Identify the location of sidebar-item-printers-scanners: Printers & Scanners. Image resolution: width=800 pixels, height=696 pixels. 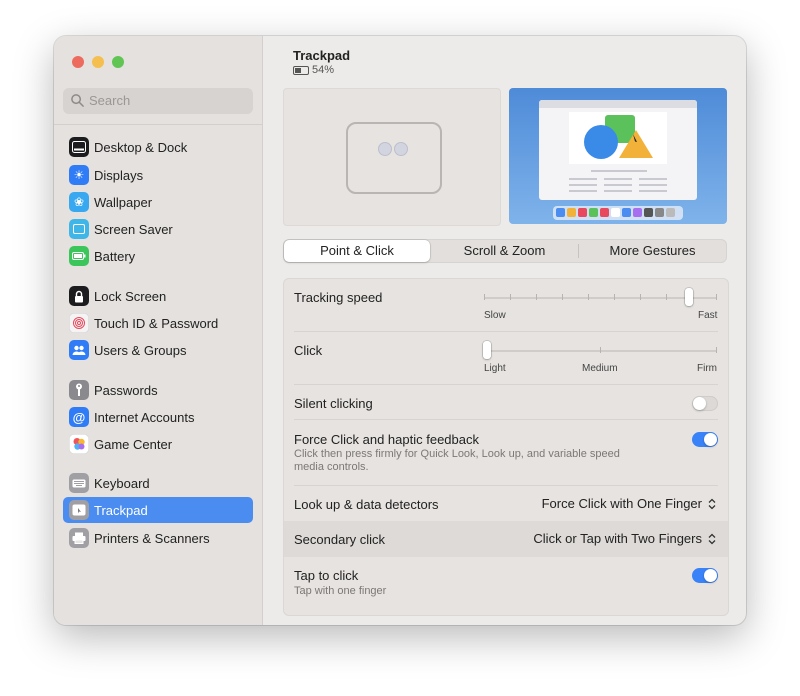
(158, 538).